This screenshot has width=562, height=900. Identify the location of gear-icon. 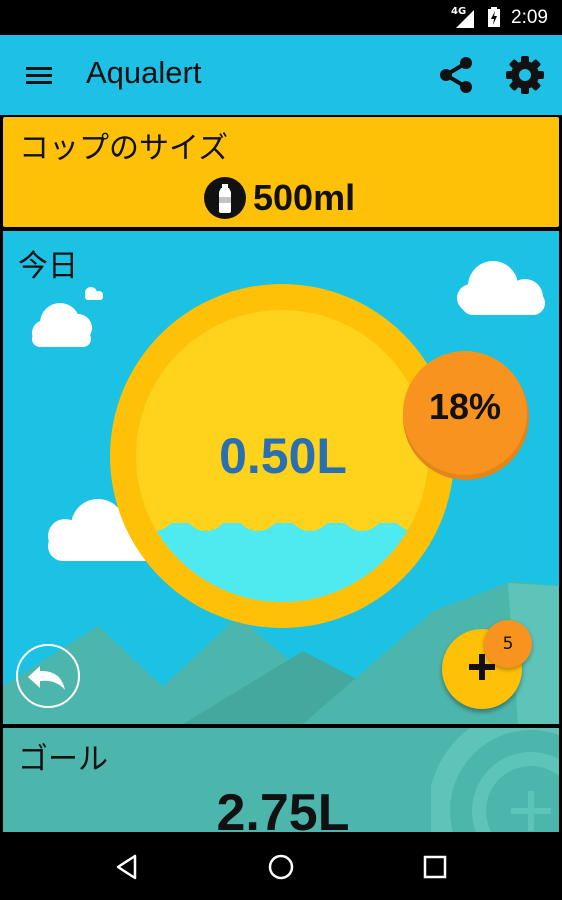
(525, 75).